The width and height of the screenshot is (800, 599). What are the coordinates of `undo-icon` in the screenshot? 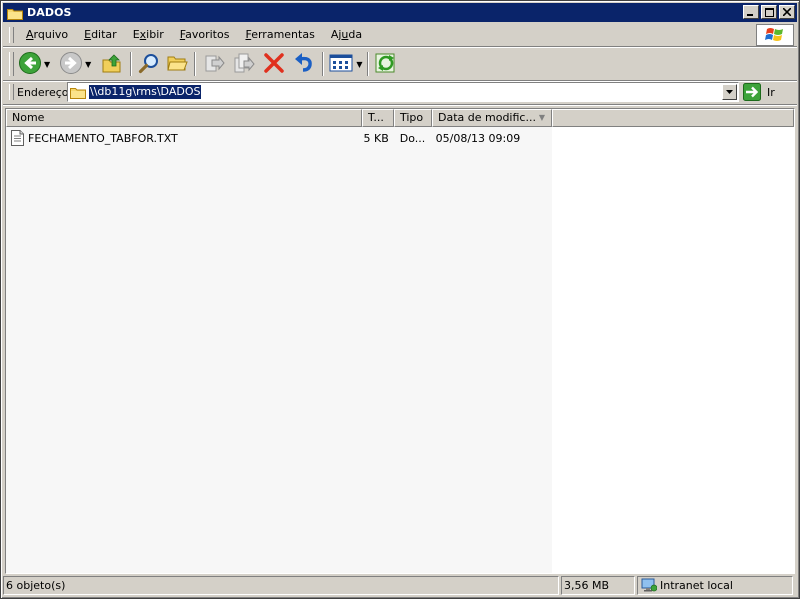 It's located at (304, 64).